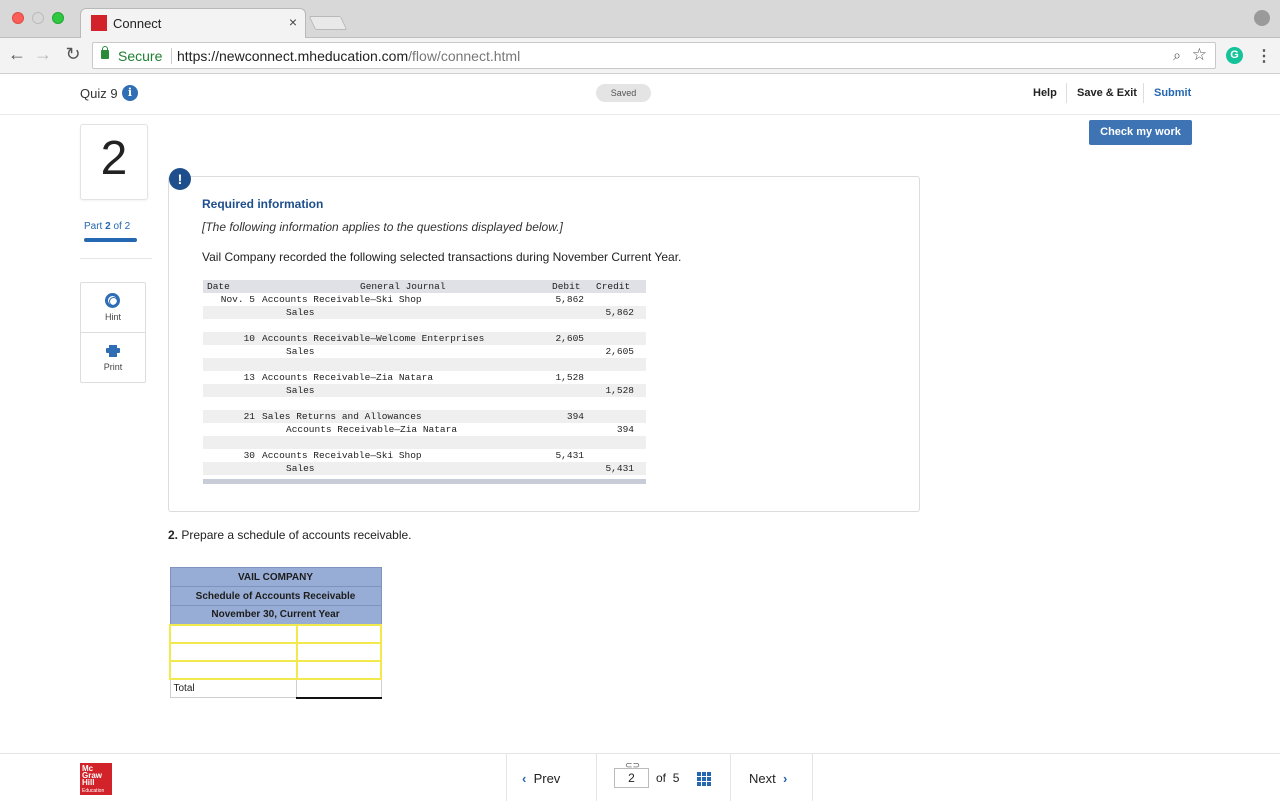  Describe the element at coordinates (1262, 18) in the screenshot. I see `profile-icon` at that location.